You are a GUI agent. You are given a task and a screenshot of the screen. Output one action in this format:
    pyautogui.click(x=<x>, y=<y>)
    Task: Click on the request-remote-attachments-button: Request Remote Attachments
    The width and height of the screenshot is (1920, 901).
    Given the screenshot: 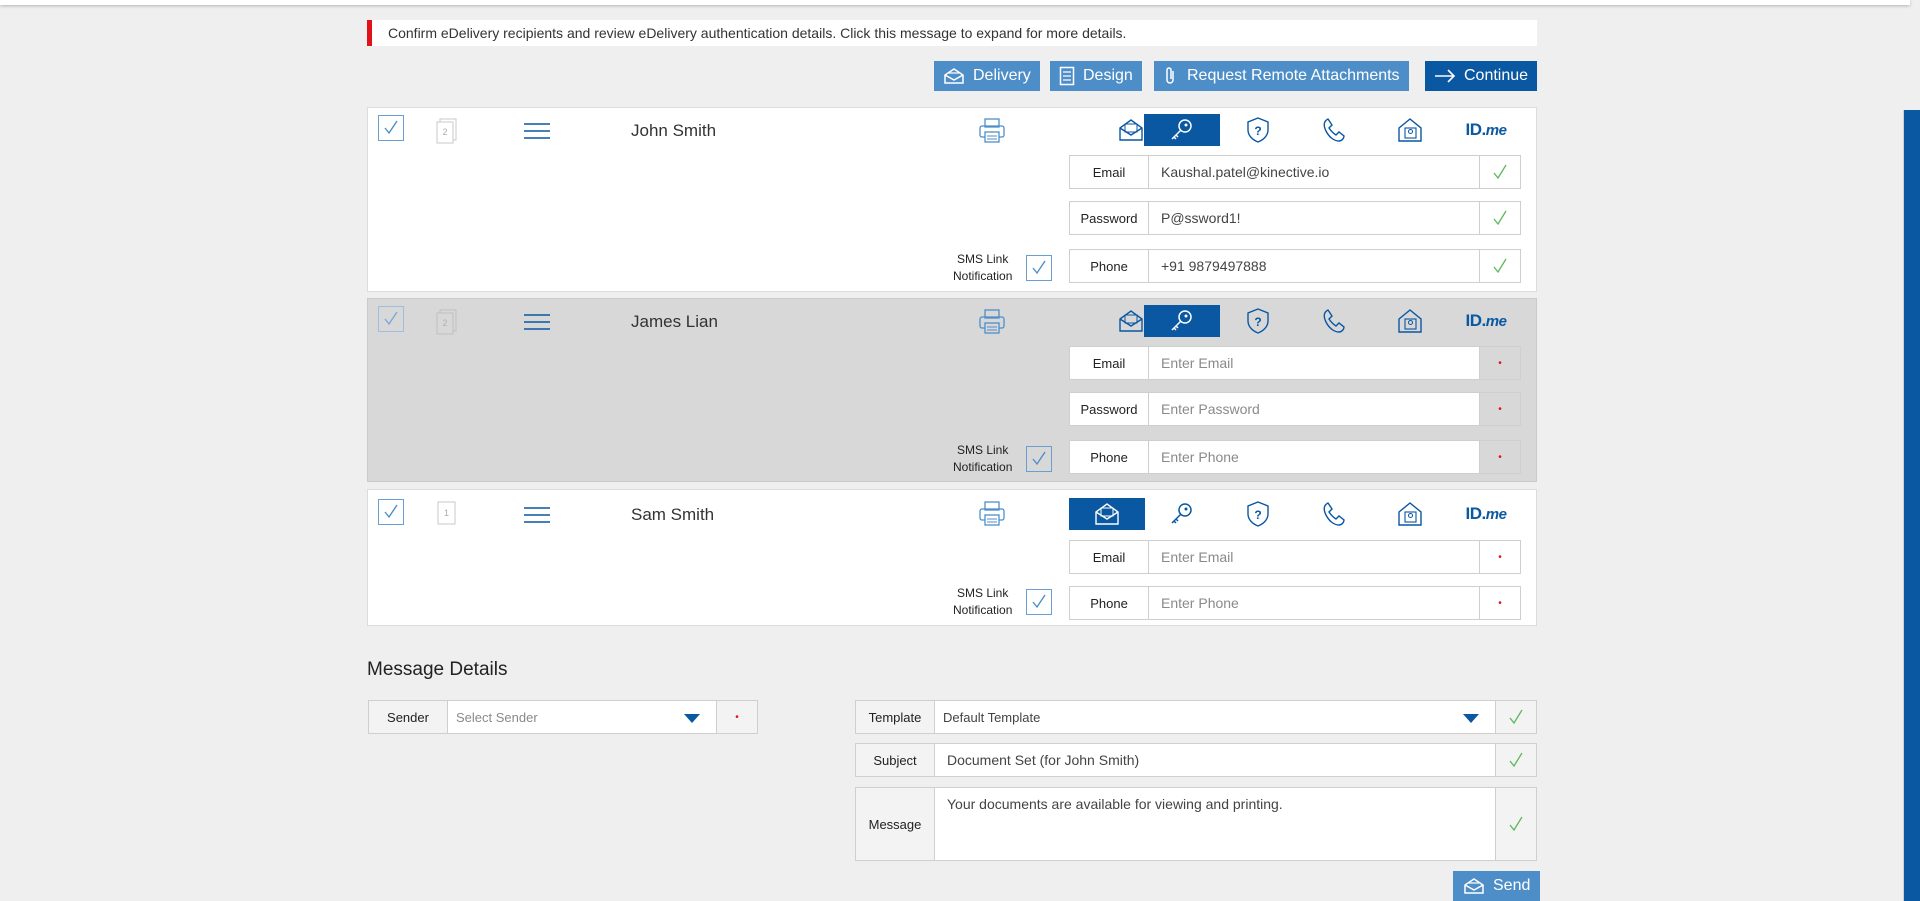 What is the action you would take?
    pyautogui.click(x=1281, y=76)
    